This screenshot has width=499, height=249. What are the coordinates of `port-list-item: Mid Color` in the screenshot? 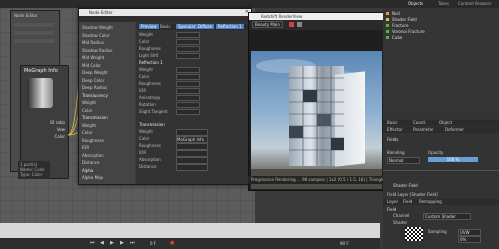 It's located at (91, 65).